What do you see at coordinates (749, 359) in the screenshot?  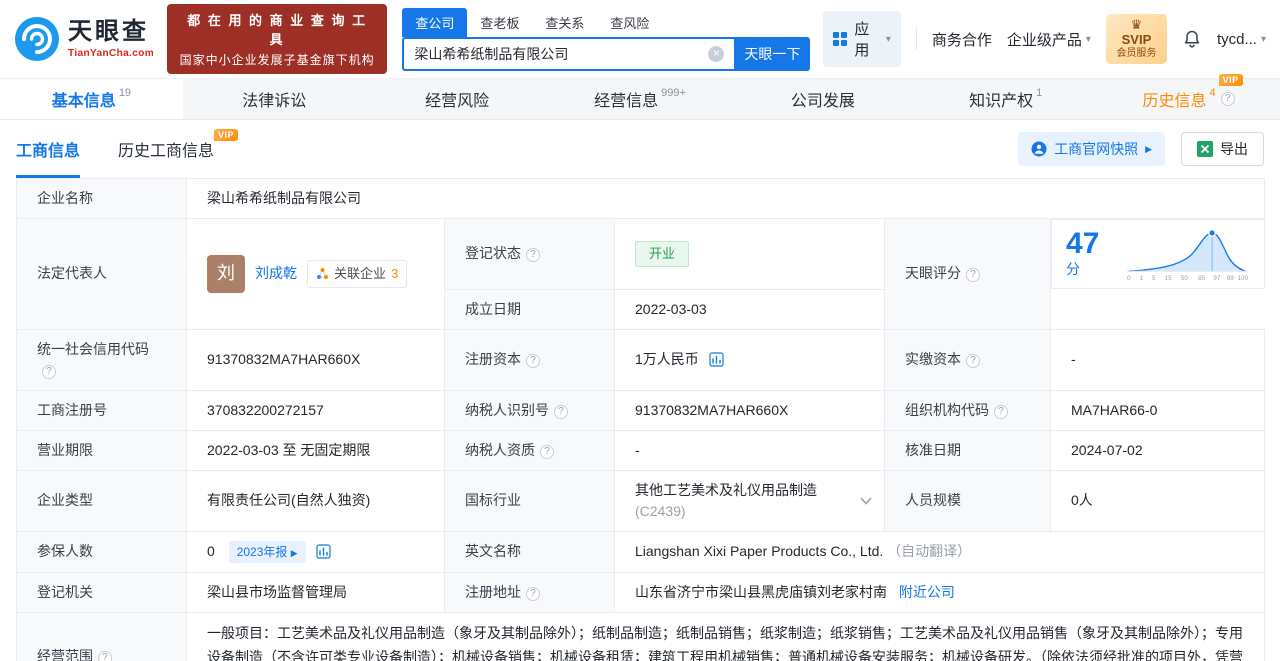 I see `reg-capital-value: 1万人民币` at bounding box center [749, 359].